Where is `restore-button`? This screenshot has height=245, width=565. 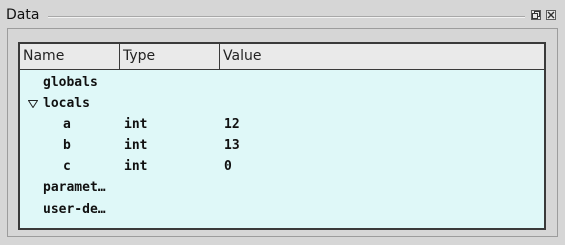
restore-button is located at coordinates (536, 15).